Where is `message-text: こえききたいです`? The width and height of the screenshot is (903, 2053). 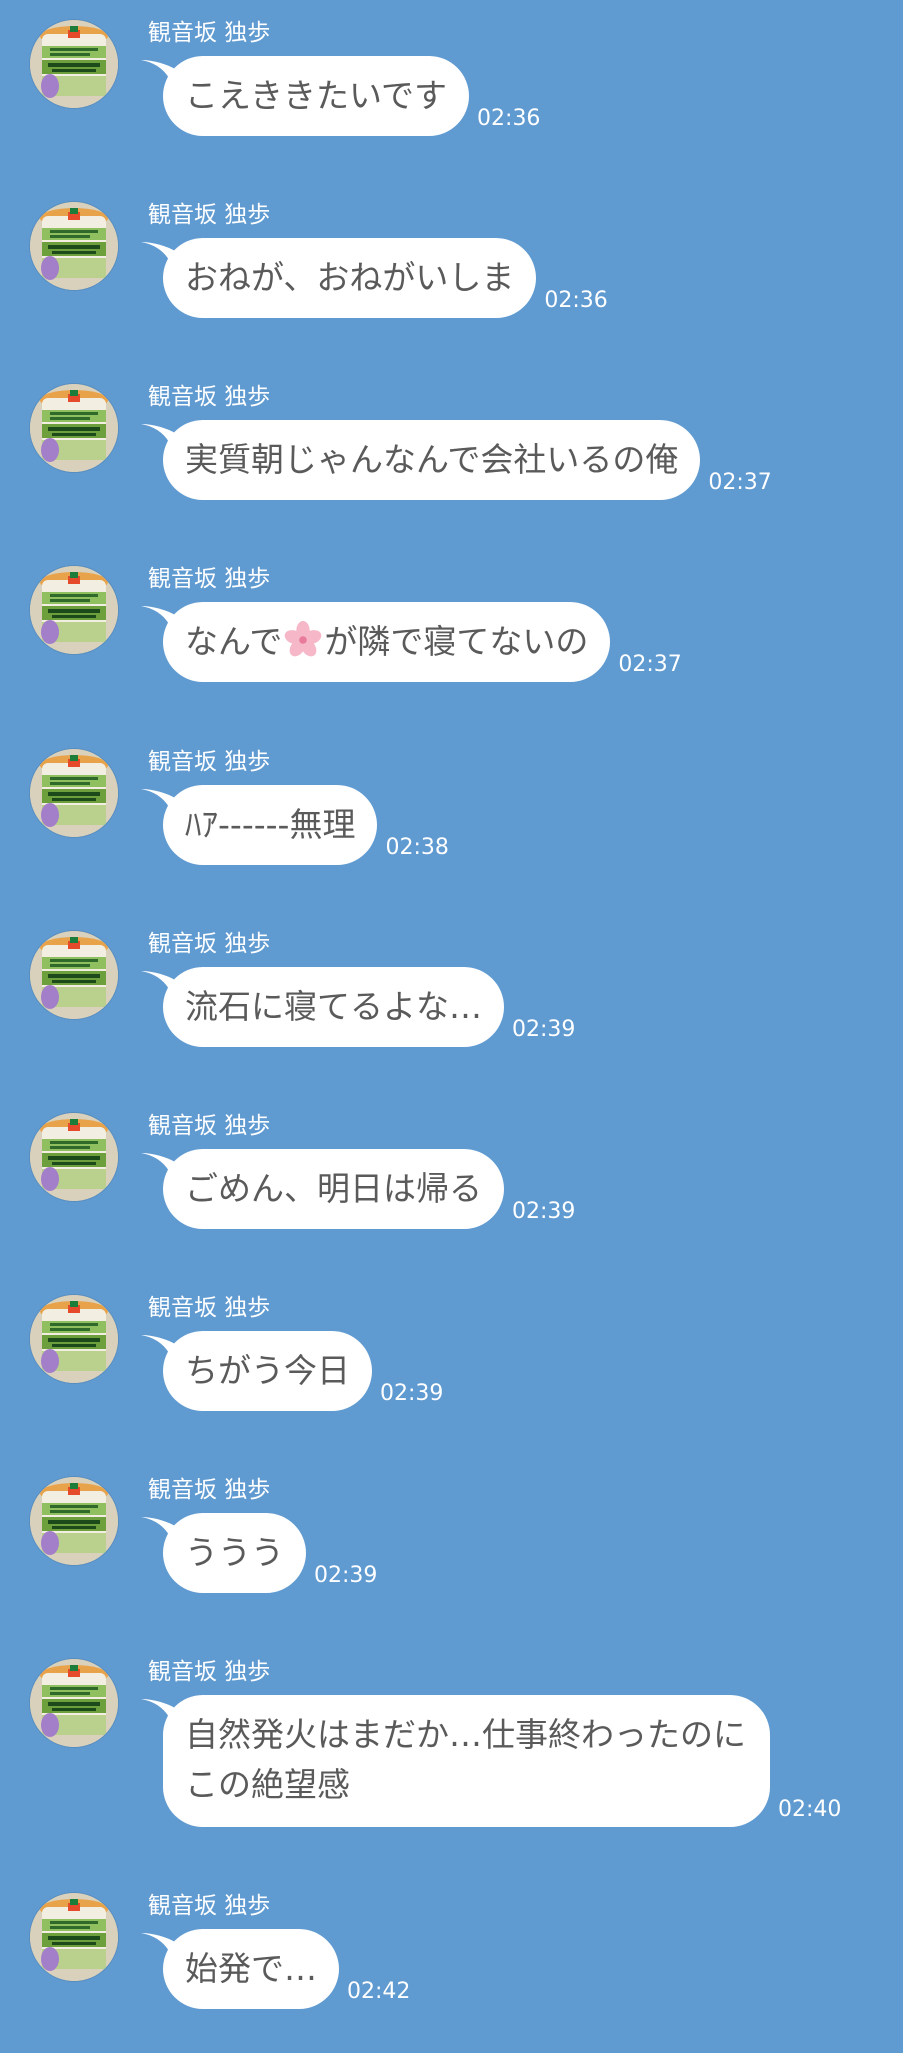 message-text: こえききたいです is located at coordinates (316, 95).